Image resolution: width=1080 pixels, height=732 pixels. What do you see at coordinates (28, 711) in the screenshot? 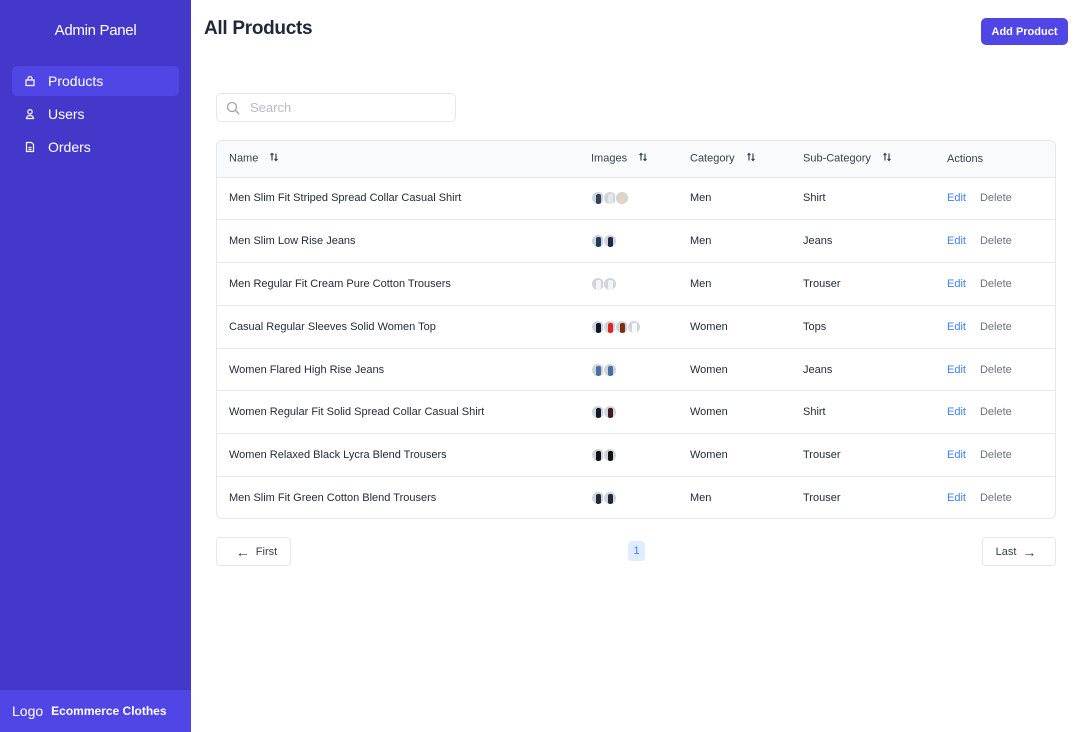
I see `logo: Logo` at bounding box center [28, 711].